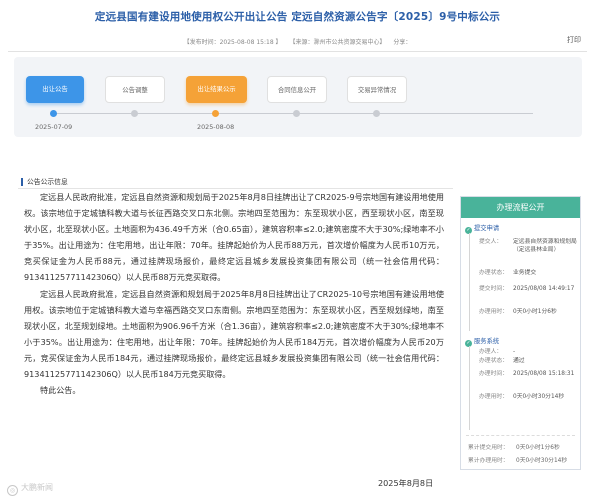  I want to click on share-label: 分享：, so click(402, 42).